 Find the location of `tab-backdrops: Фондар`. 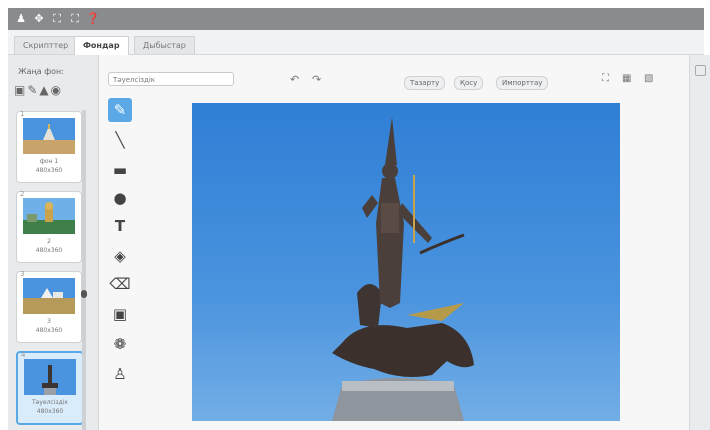

tab-backdrops: Фондар is located at coordinates (101, 45).